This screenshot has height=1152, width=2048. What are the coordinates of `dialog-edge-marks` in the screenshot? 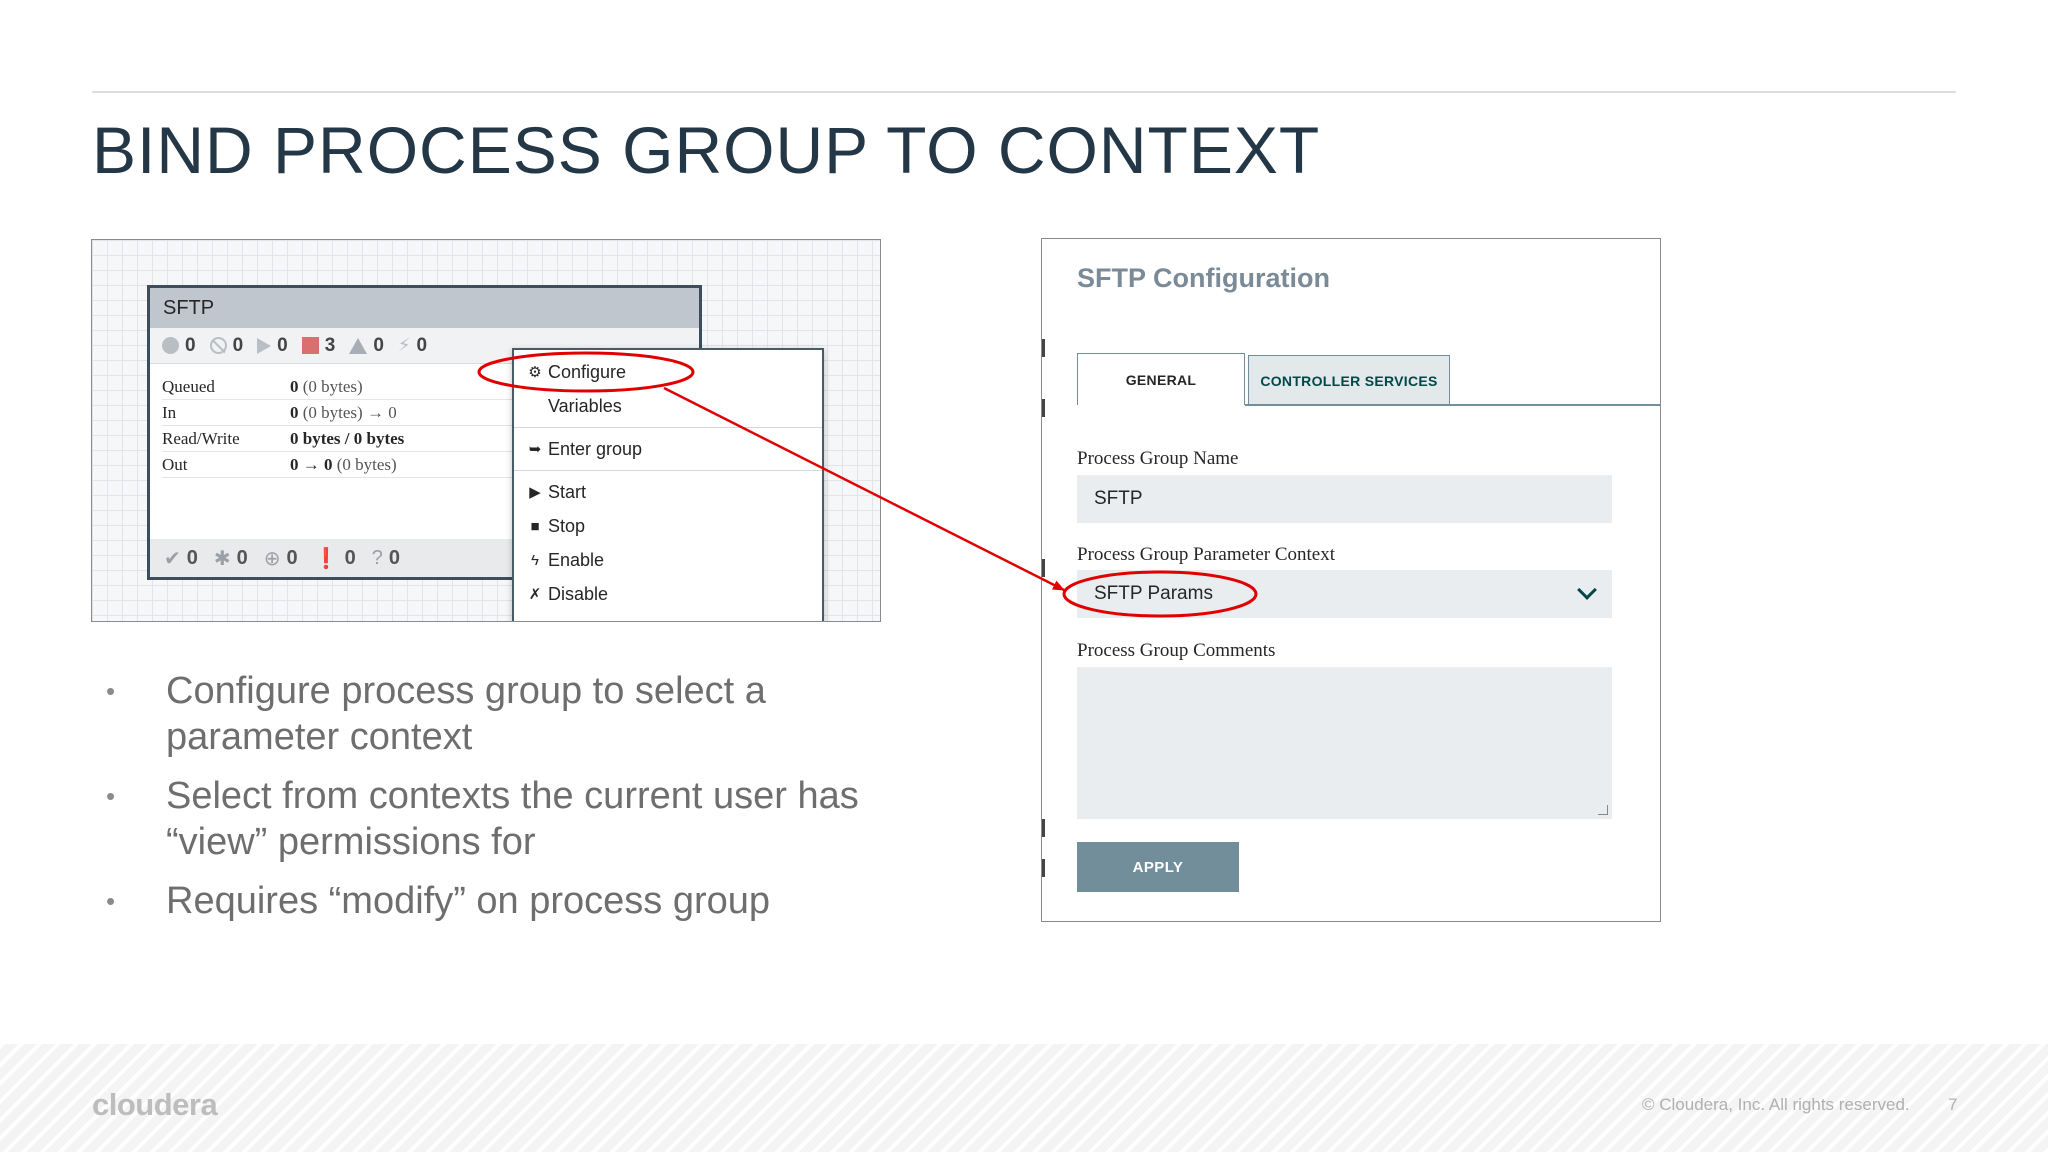 It's located at (1043, 619).